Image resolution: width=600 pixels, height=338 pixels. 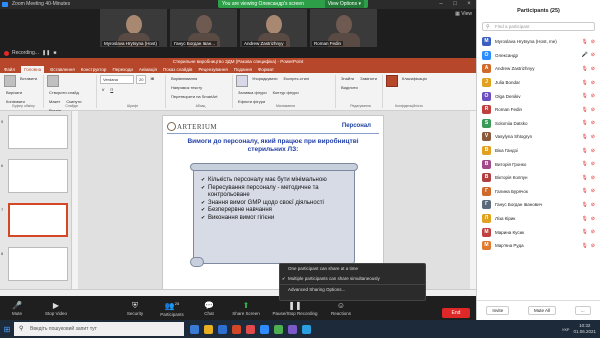 What do you see at coordinates (53, 81) in the screenshot?
I see `new-slide-icon` at bounding box center [53, 81].